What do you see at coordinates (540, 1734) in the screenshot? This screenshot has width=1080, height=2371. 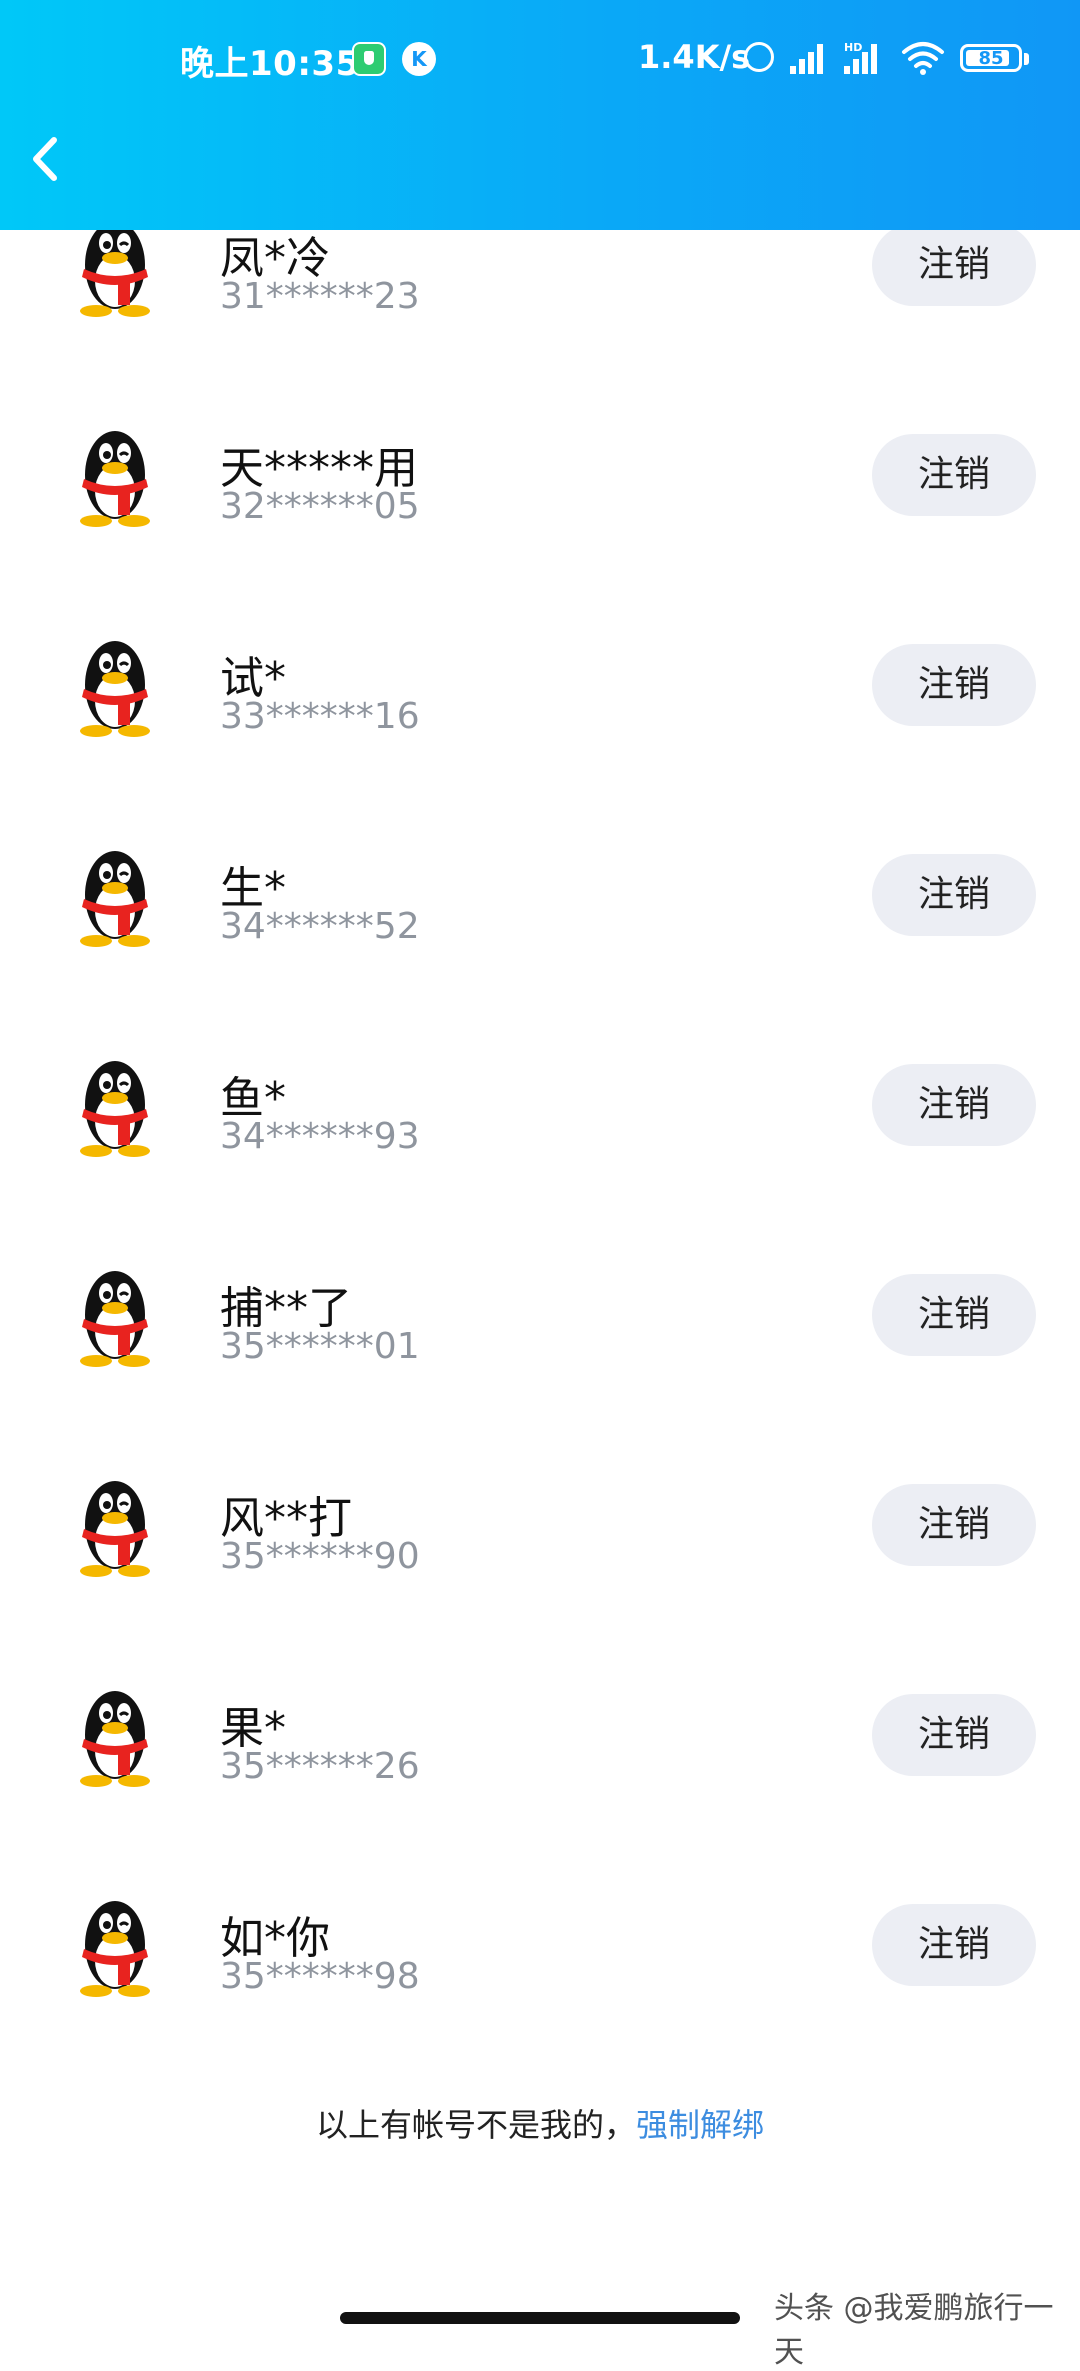 I see `account-row: 果* 35******26 注销` at bounding box center [540, 1734].